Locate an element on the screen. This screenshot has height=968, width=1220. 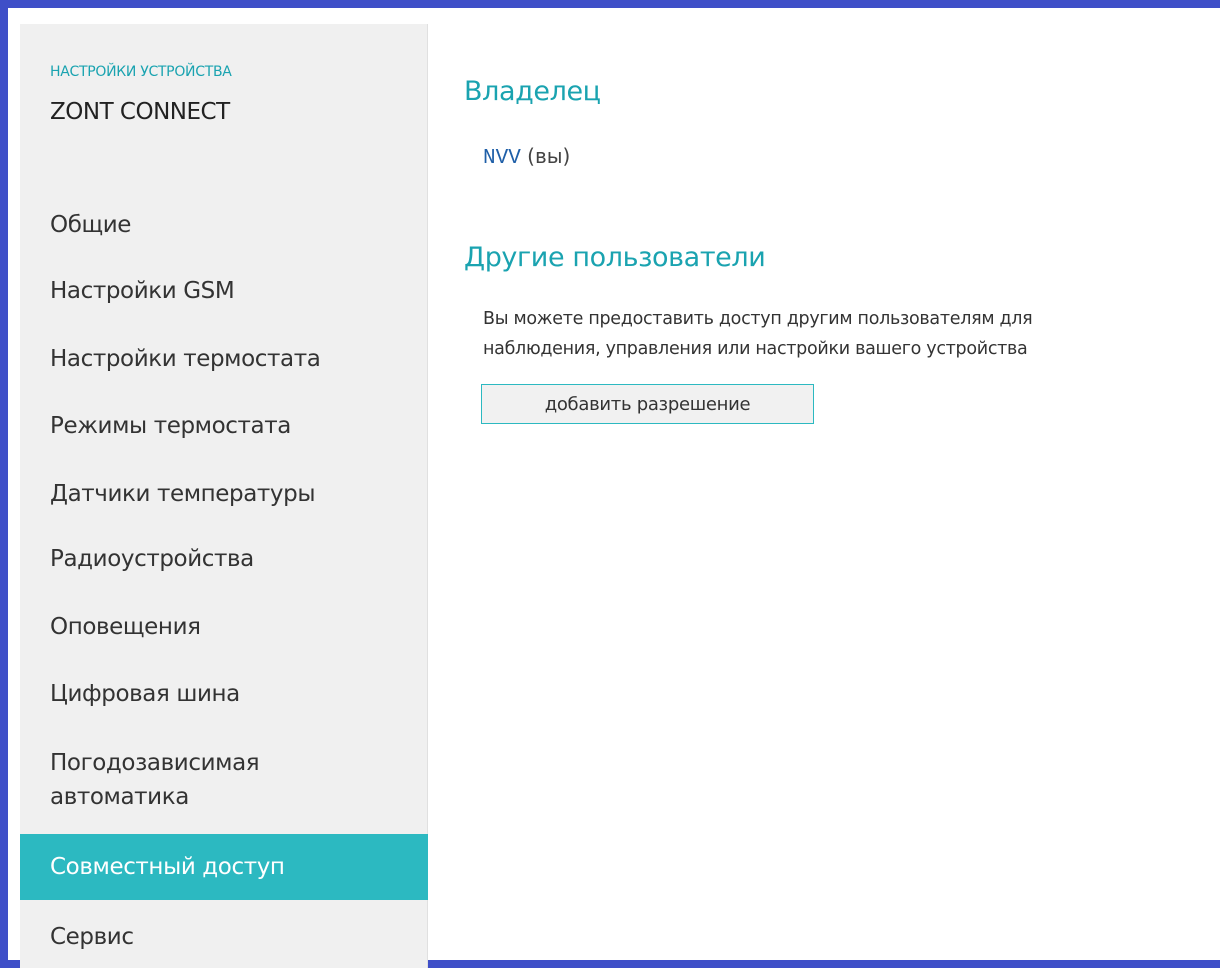
sidebar-item-general: Общие is located at coordinates (224, 225).